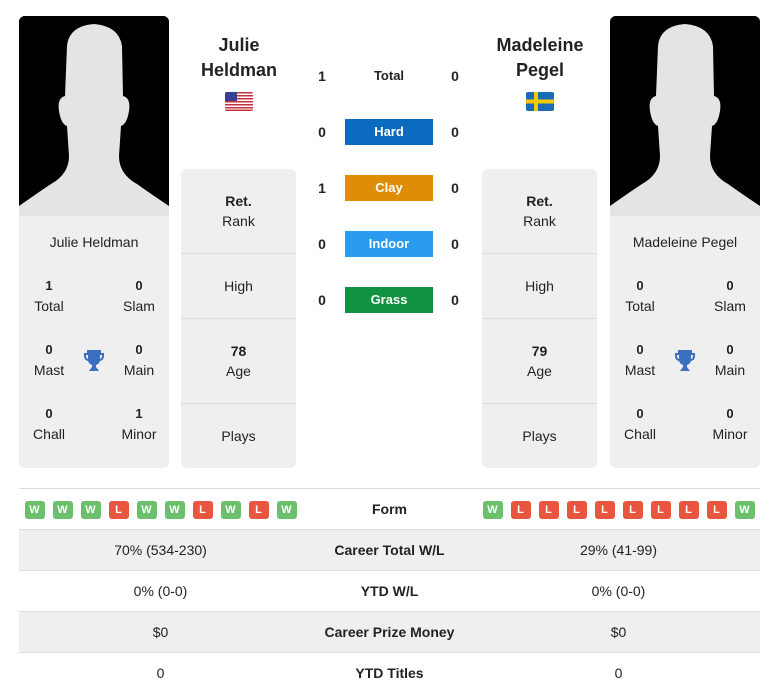 Image resolution: width=779 pixels, height=699 pixels. What do you see at coordinates (730, 370) in the screenshot?
I see `p2-main-label: Main` at bounding box center [730, 370].